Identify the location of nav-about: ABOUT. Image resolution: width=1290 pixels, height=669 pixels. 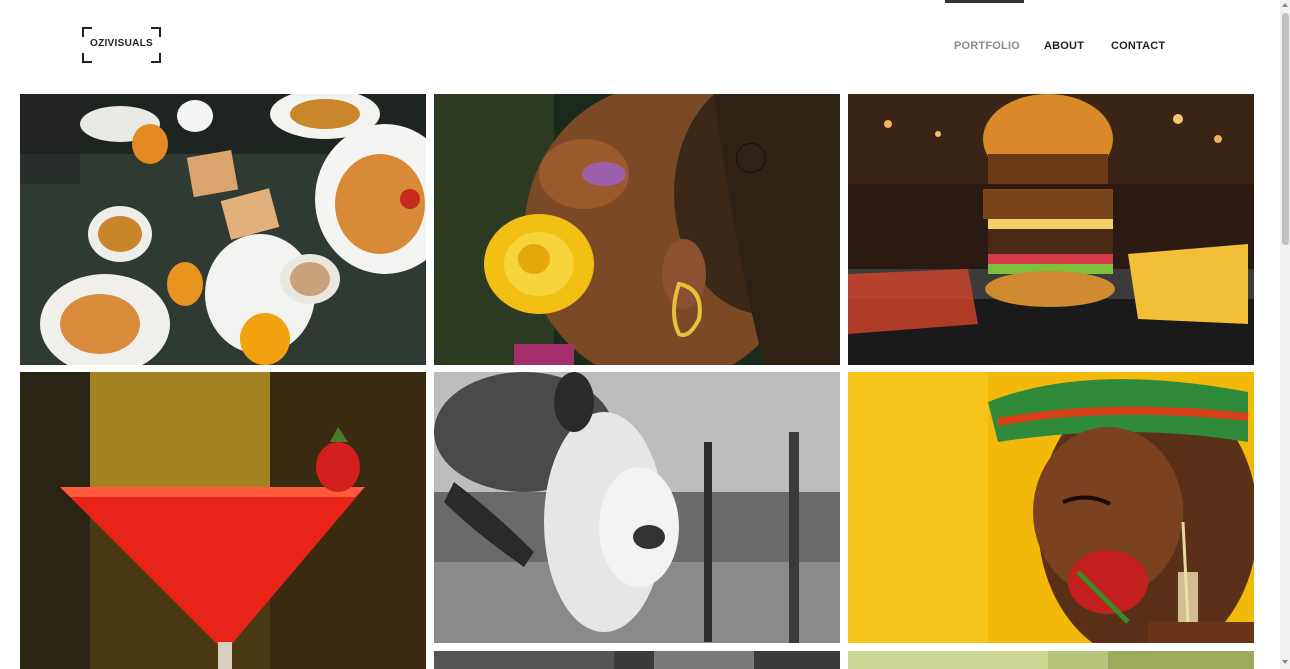
(1064, 46).